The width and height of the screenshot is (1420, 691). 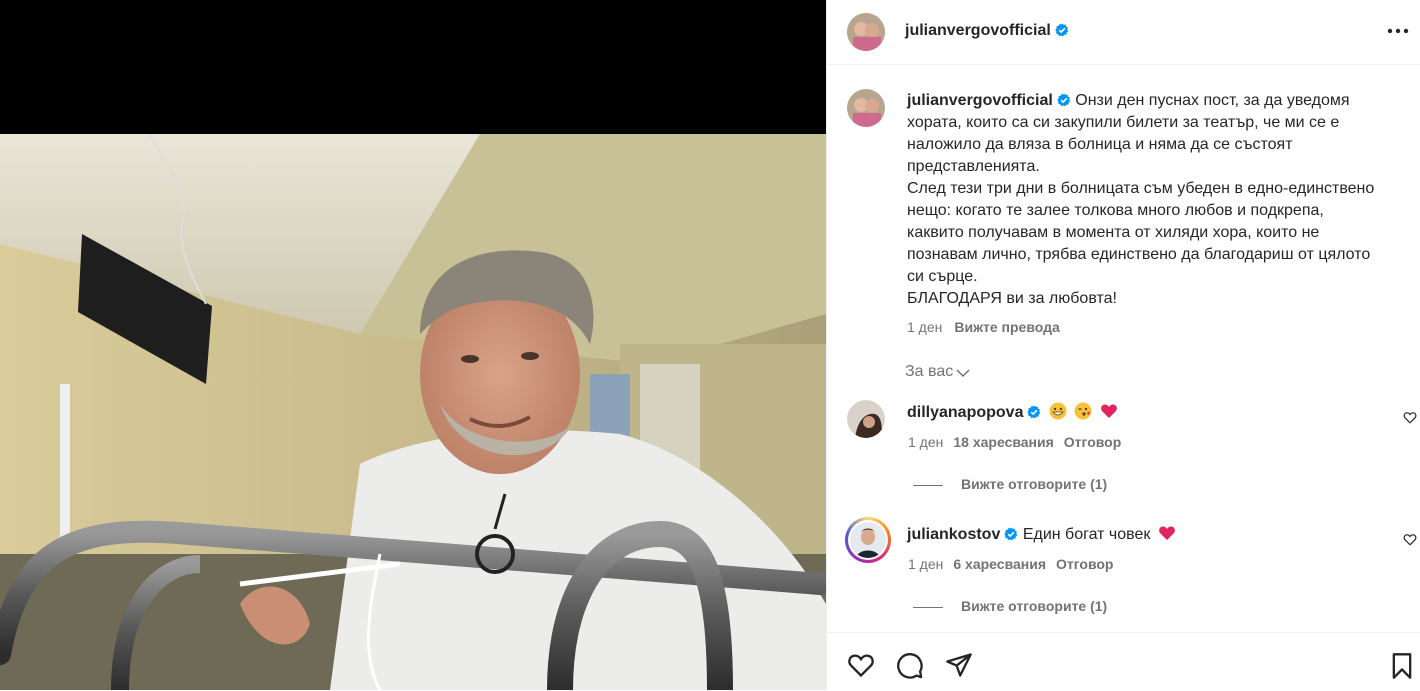 What do you see at coordinates (1157, 327) in the screenshot?
I see `caption-meta: 1 ден Вижте превода` at bounding box center [1157, 327].